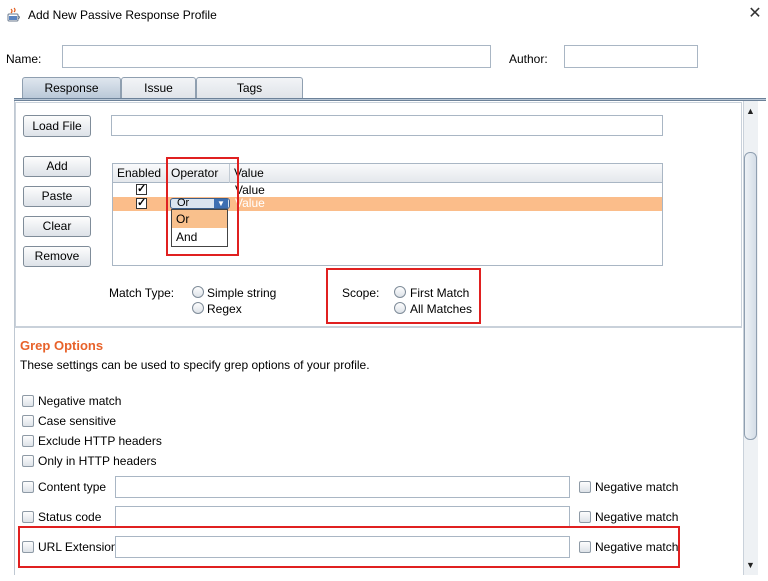  Describe the element at coordinates (750, 111) in the screenshot. I see `triangle-up-icon: ▲` at that location.